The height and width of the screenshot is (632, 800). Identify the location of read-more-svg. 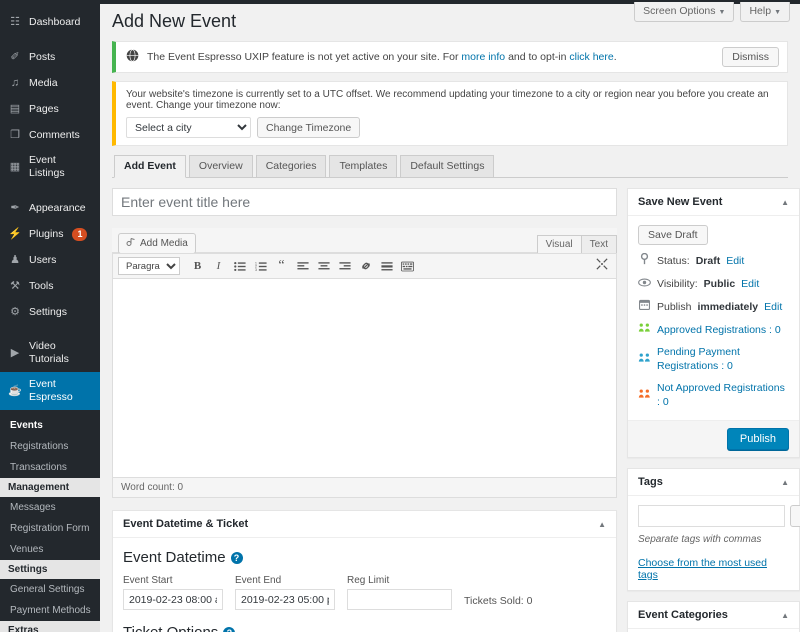
(386, 265).